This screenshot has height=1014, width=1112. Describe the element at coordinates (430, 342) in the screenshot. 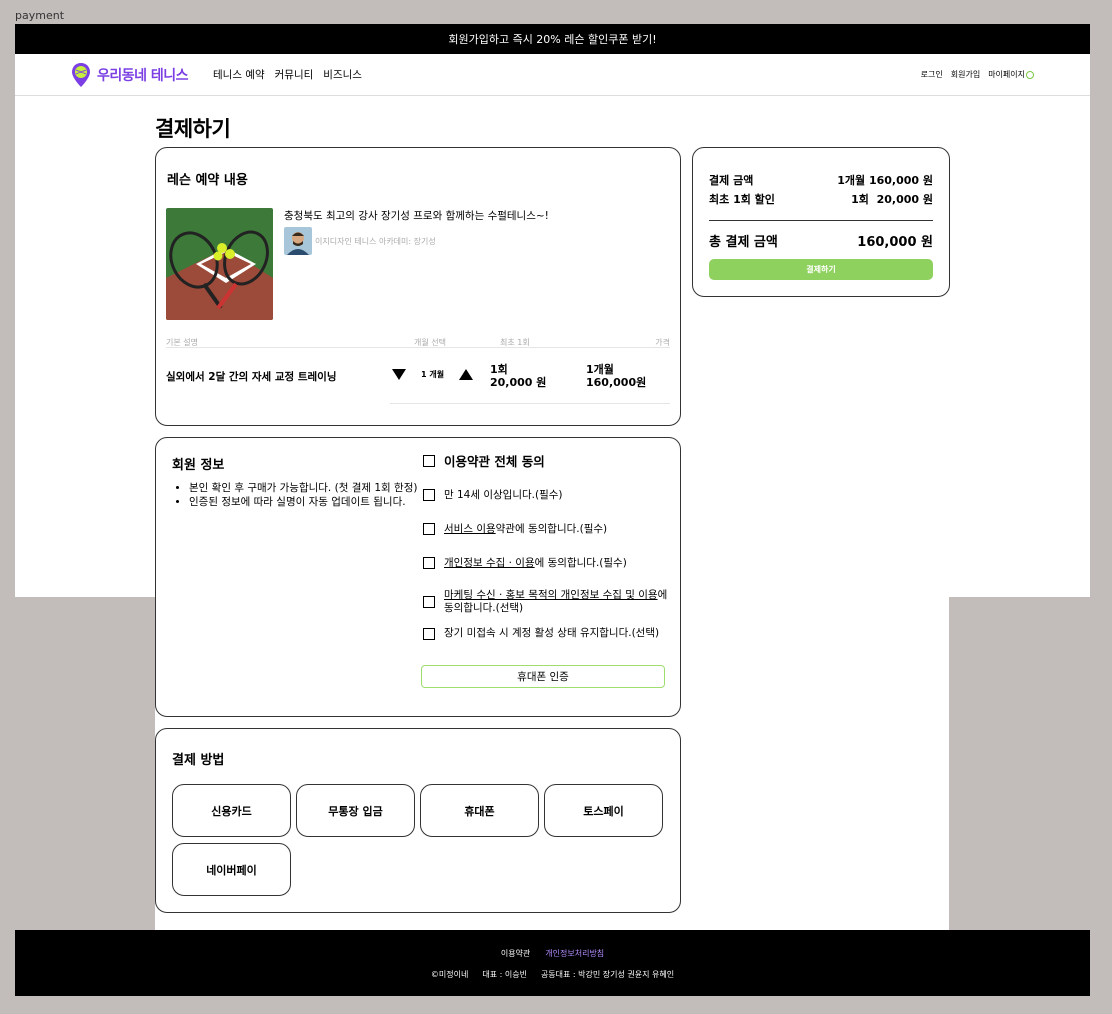

I see `col-month-header: 개월 선택` at that location.